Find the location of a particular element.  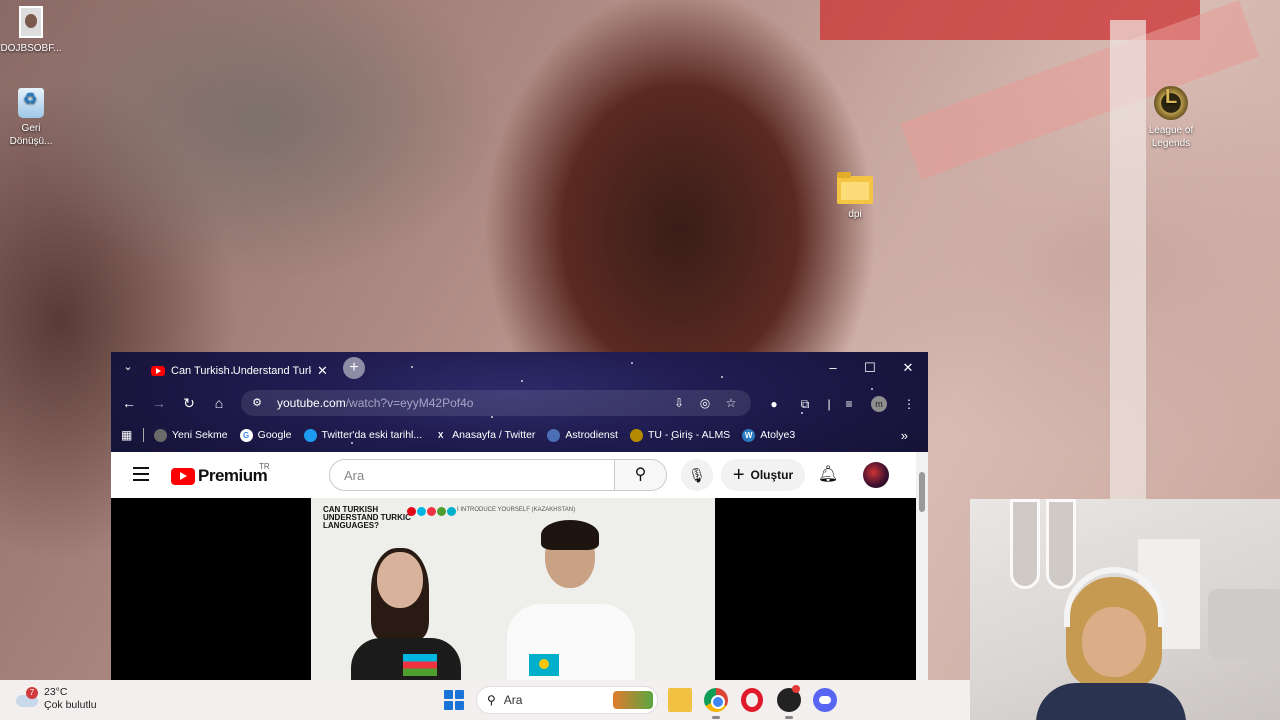

youtube-logo-icon is located at coordinates (183, 476).